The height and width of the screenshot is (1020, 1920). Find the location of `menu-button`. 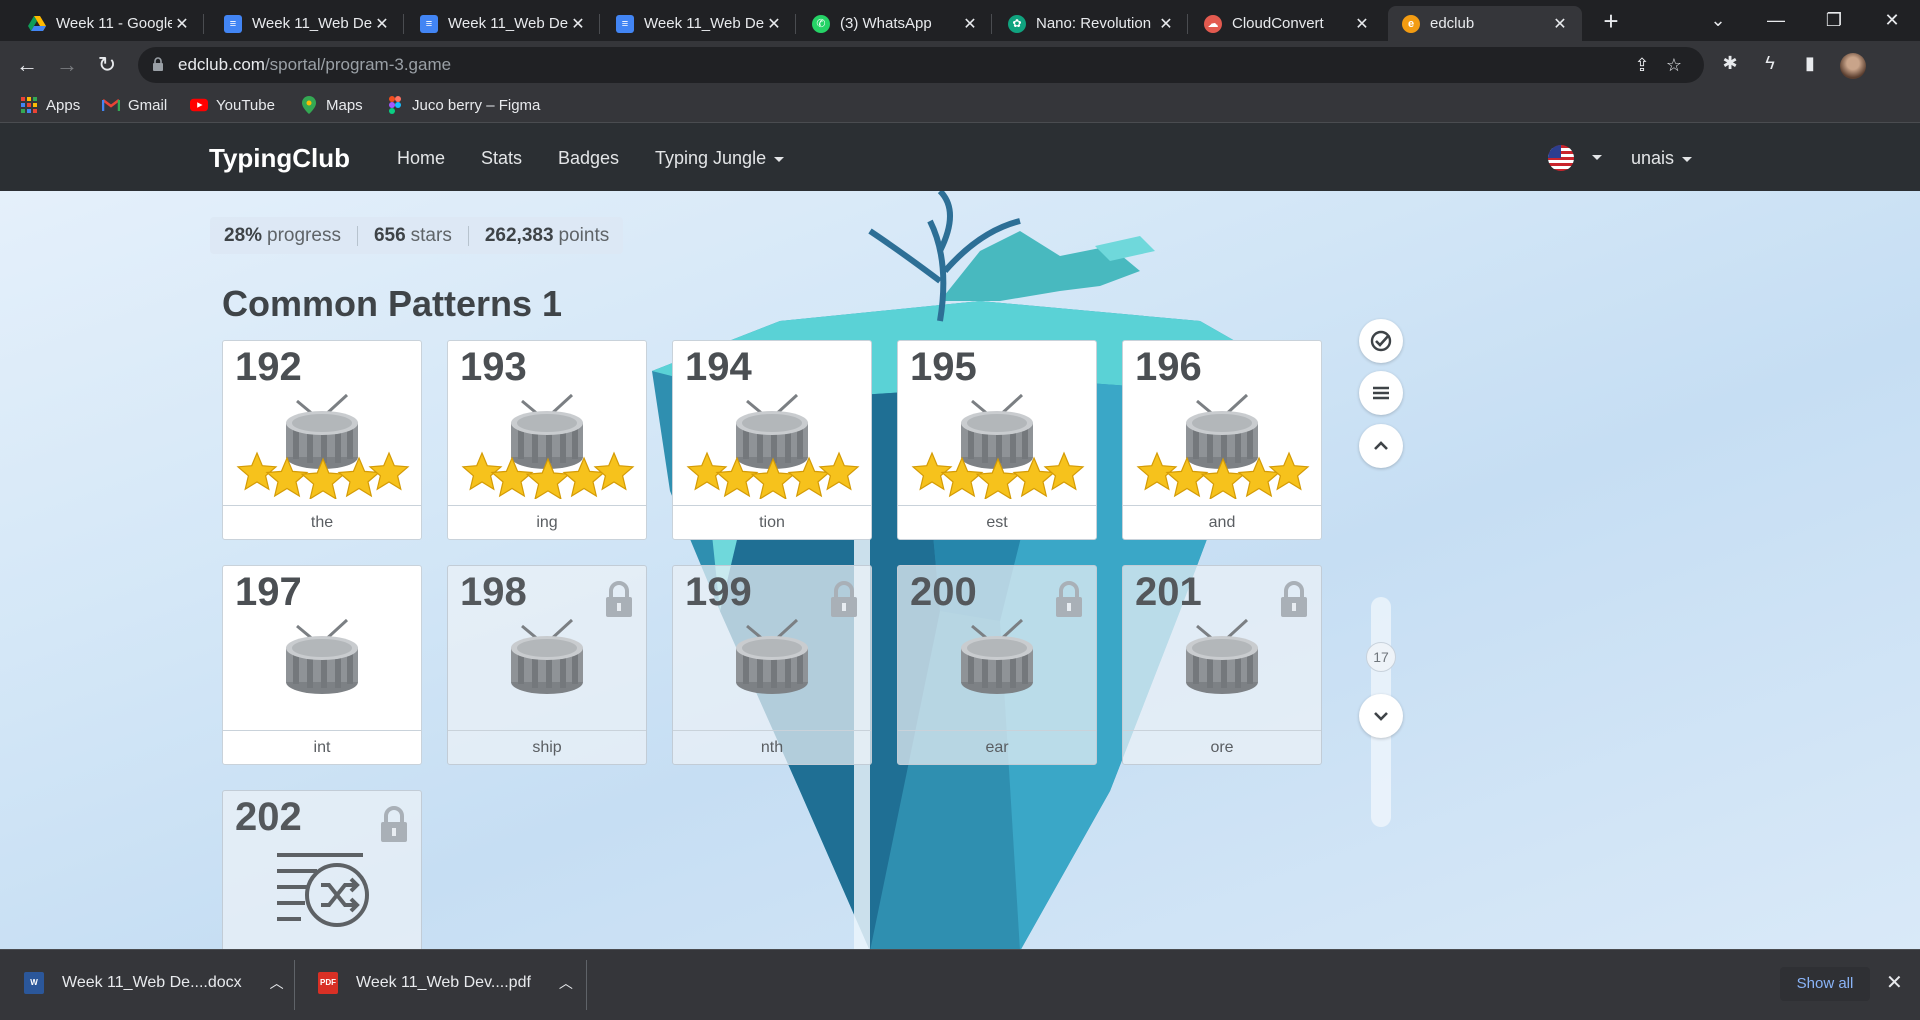

menu-button is located at coordinates (1381, 393).